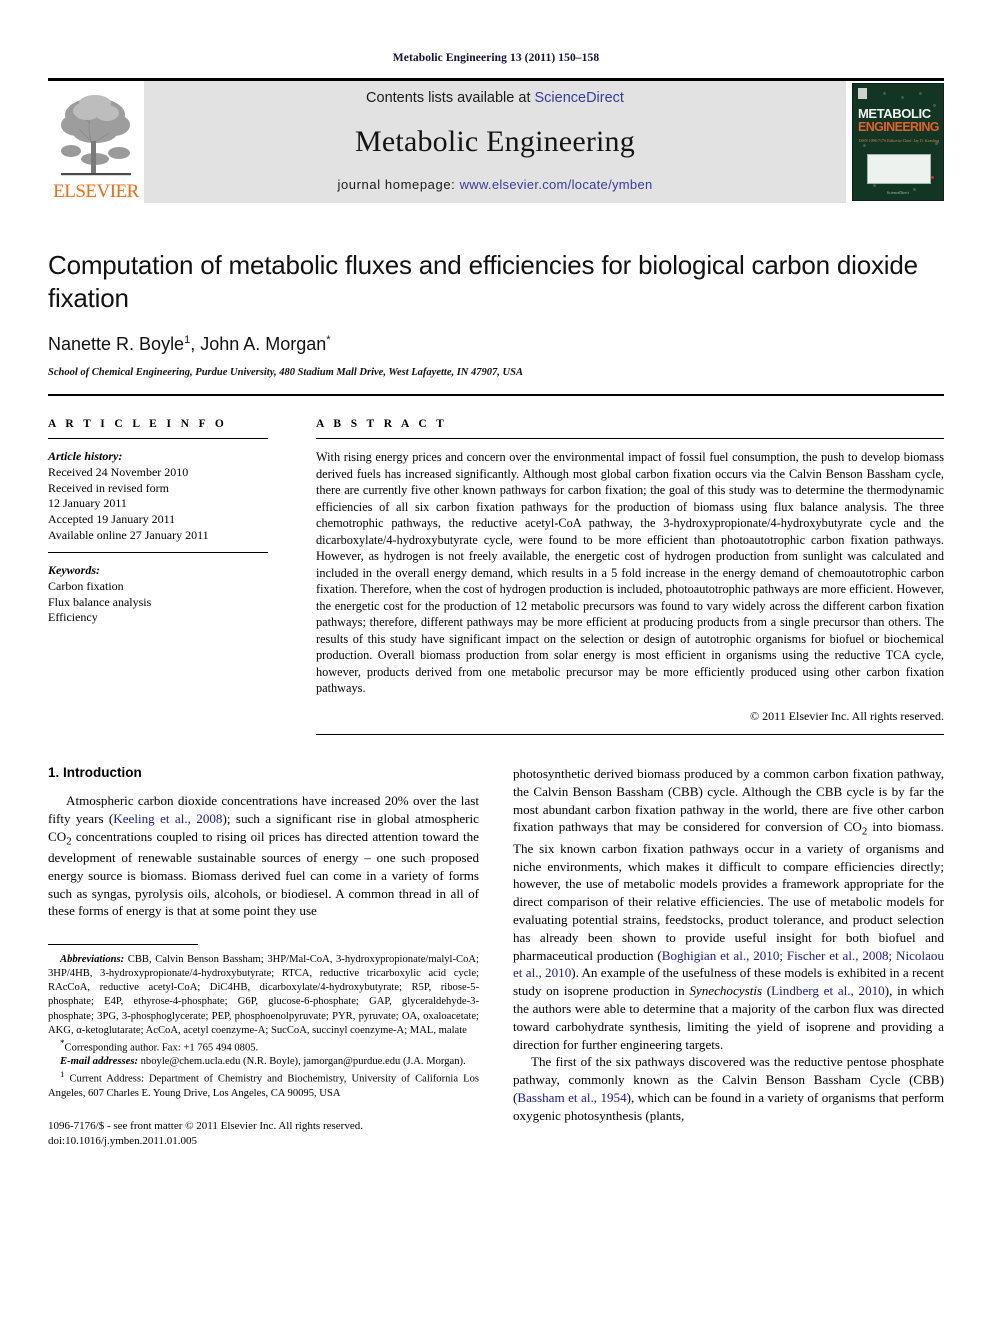 The height and width of the screenshot is (1323, 992). I want to click on abbreviations-label: Abbreviations:, so click(92, 960).